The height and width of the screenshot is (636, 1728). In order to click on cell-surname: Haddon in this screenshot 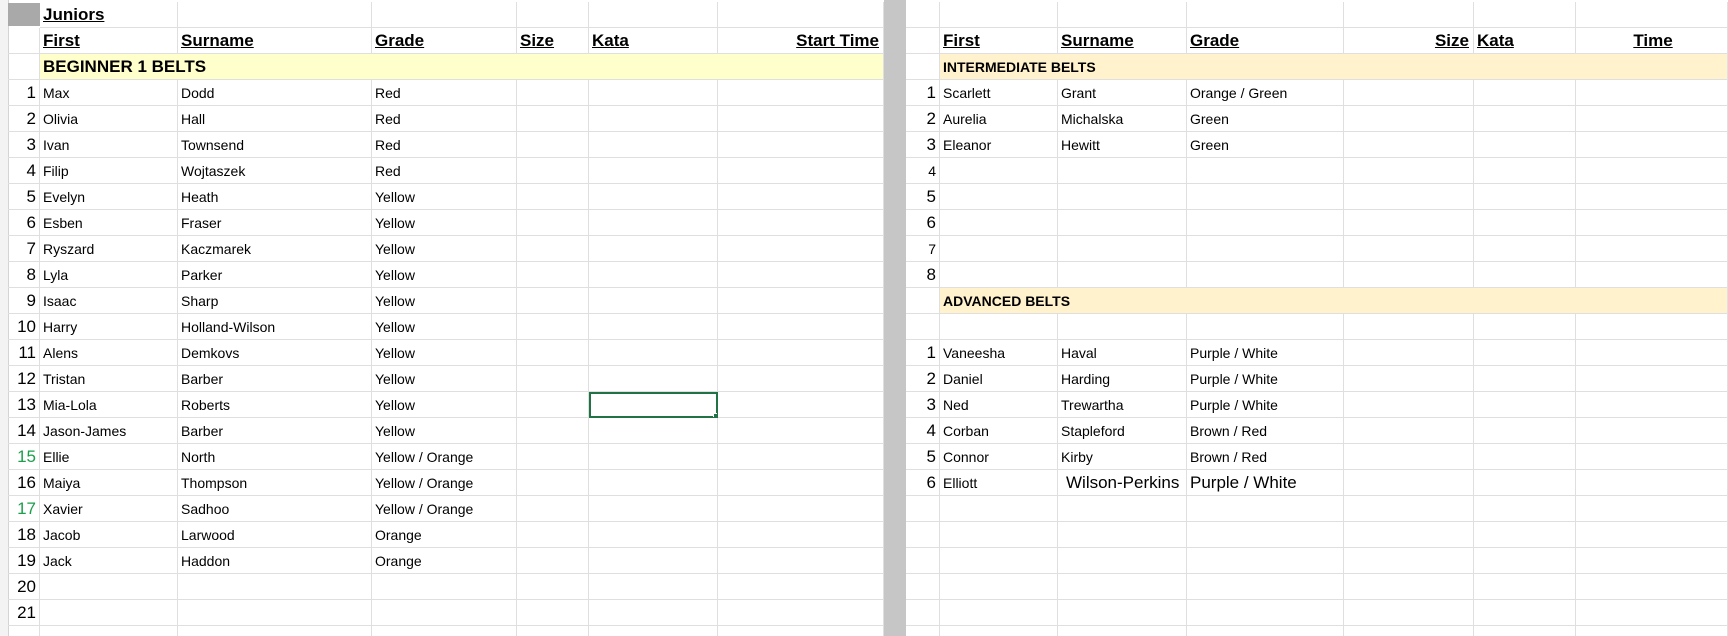, I will do `click(275, 561)`.